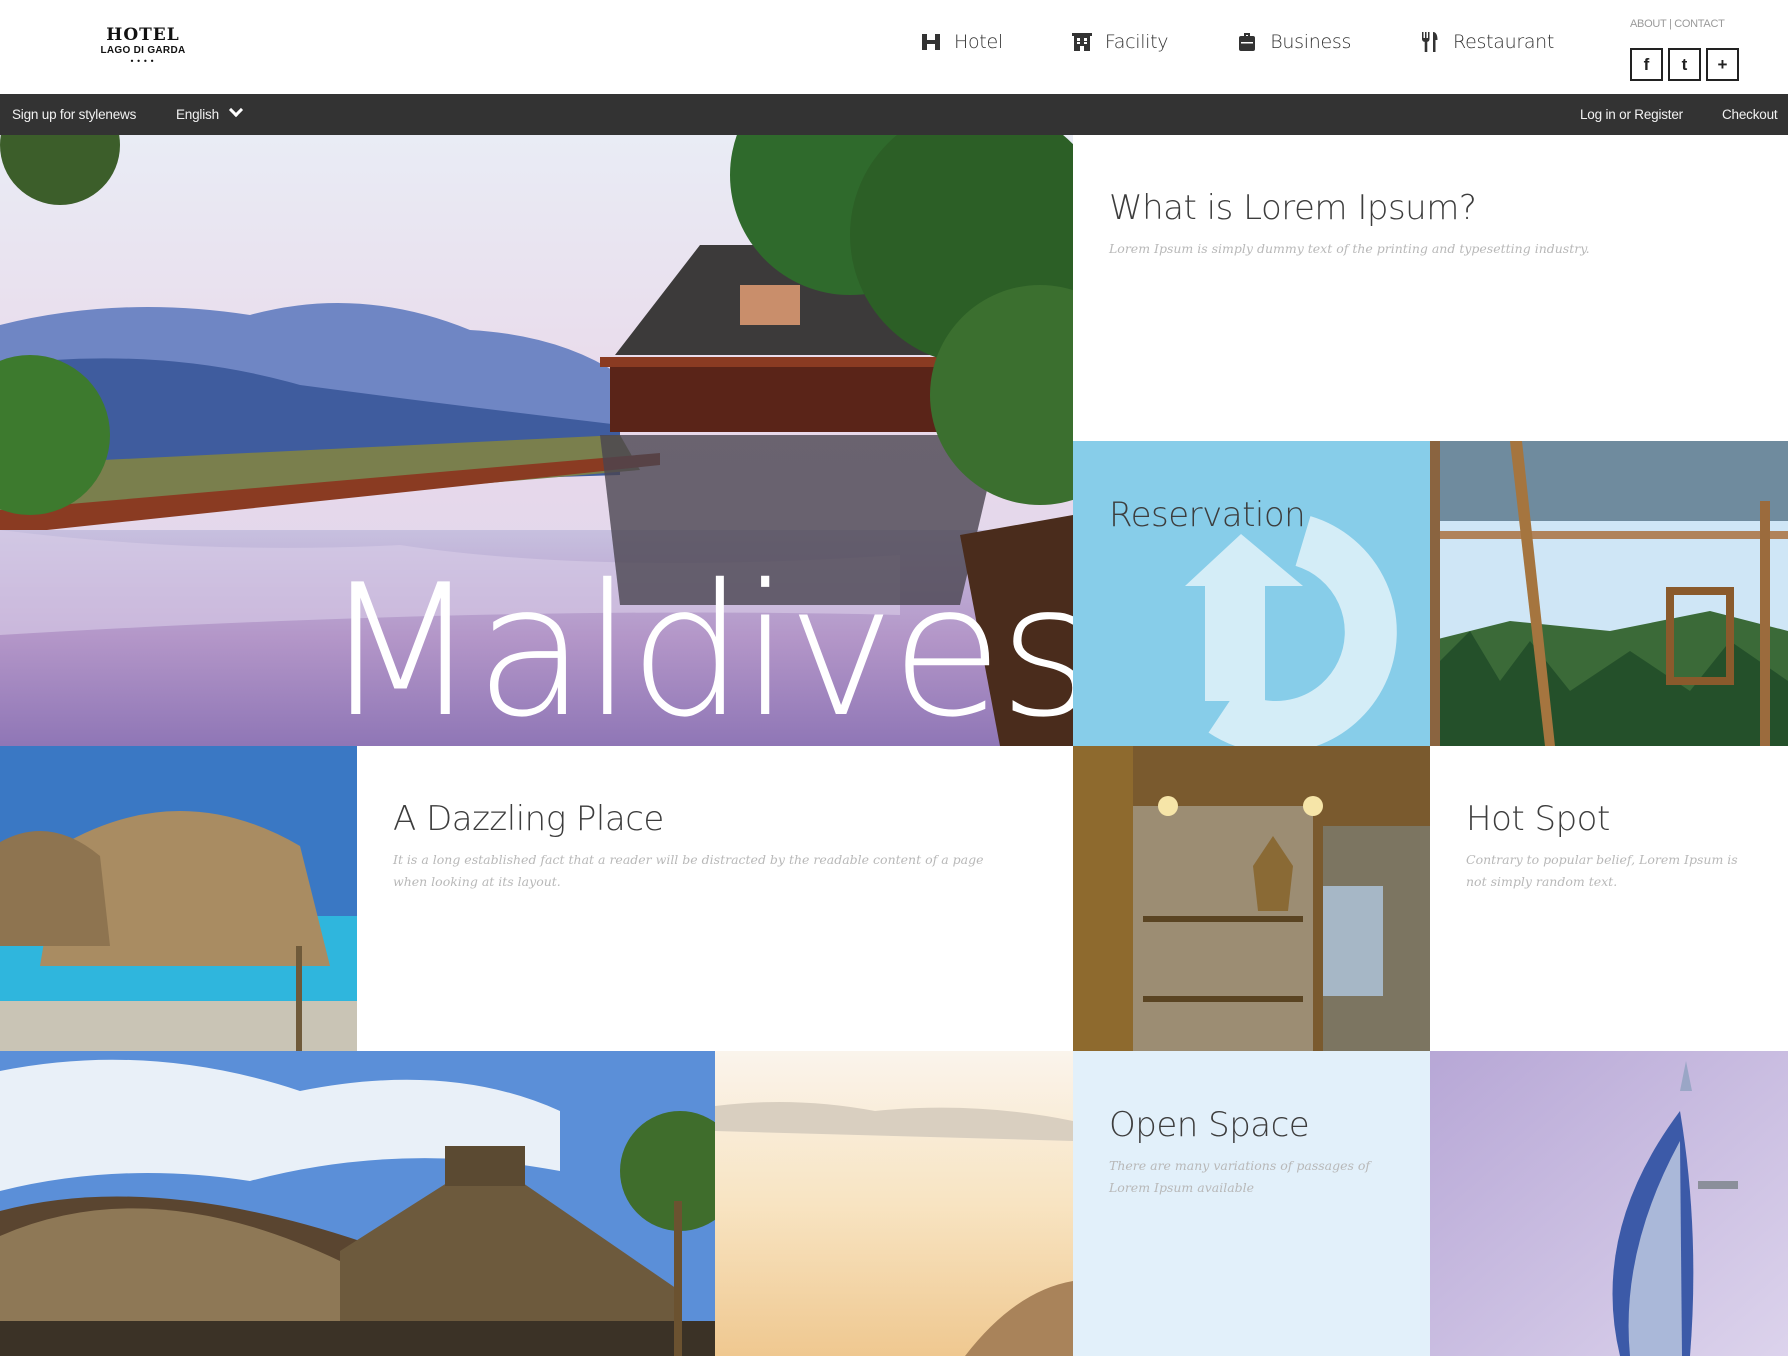  Describe the element at coordinates (1631, 114) in the screenshot. I see `login-register-link: Log in or Register` at that location.